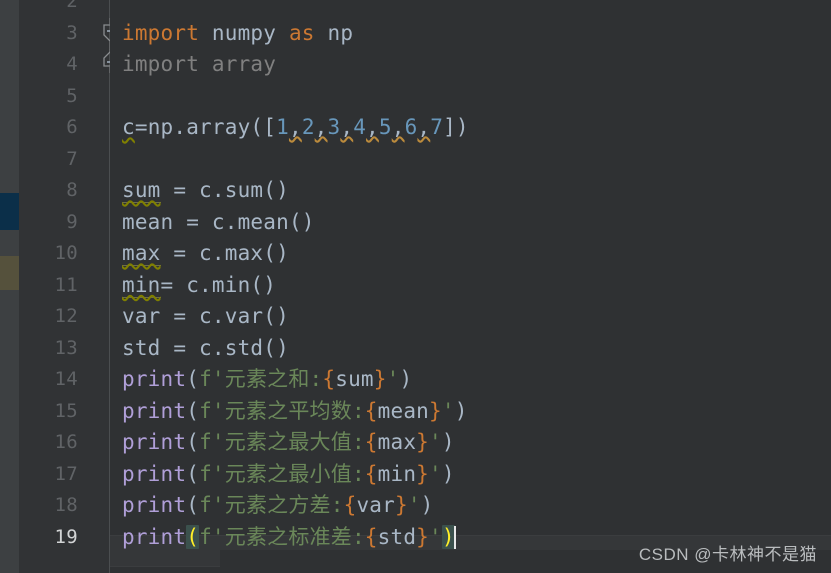 The width and height of the screenshot is (831, 573). Describe the element at coordinates (66, 473) in the screenshot. I see `line-number: 17` at that location.